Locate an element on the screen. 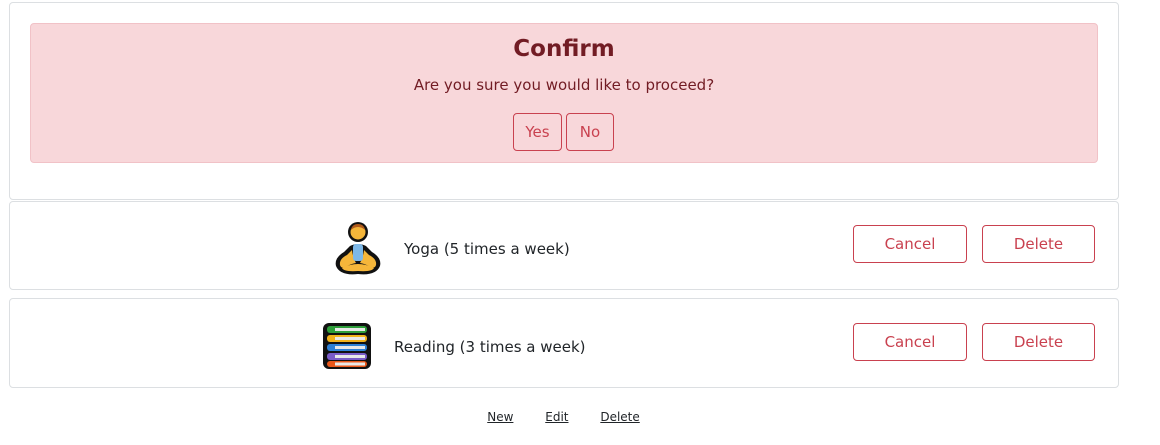  books-stack-icon is located at coordinates (347, 346).